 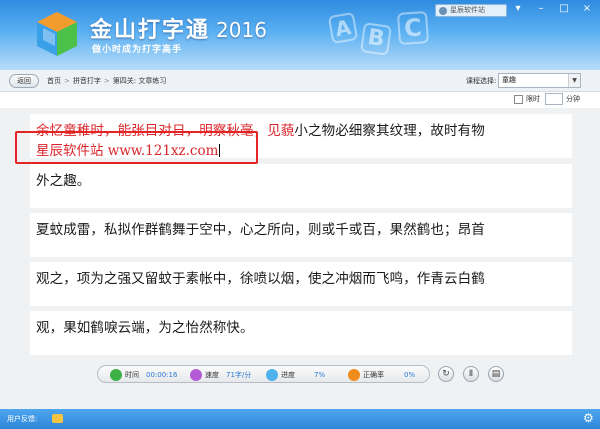 I want to click on breadcrumb-pinyin: 拼音打字, so click(x=87, y=81).